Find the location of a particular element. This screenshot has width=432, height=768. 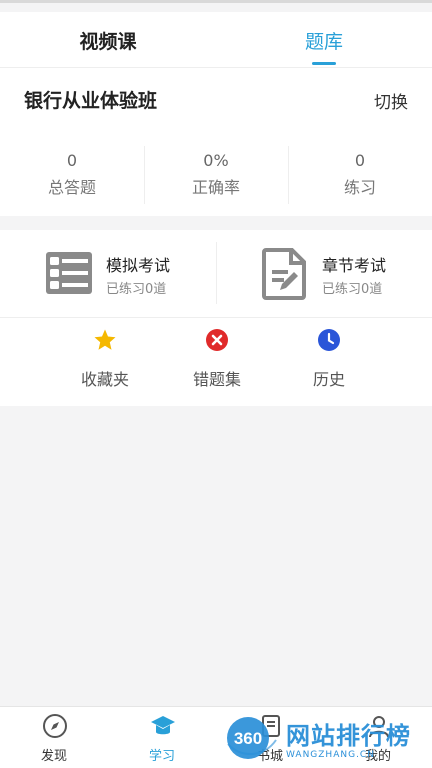

top-tabs: 视频课 题库 is located at coordinates (216, 40).